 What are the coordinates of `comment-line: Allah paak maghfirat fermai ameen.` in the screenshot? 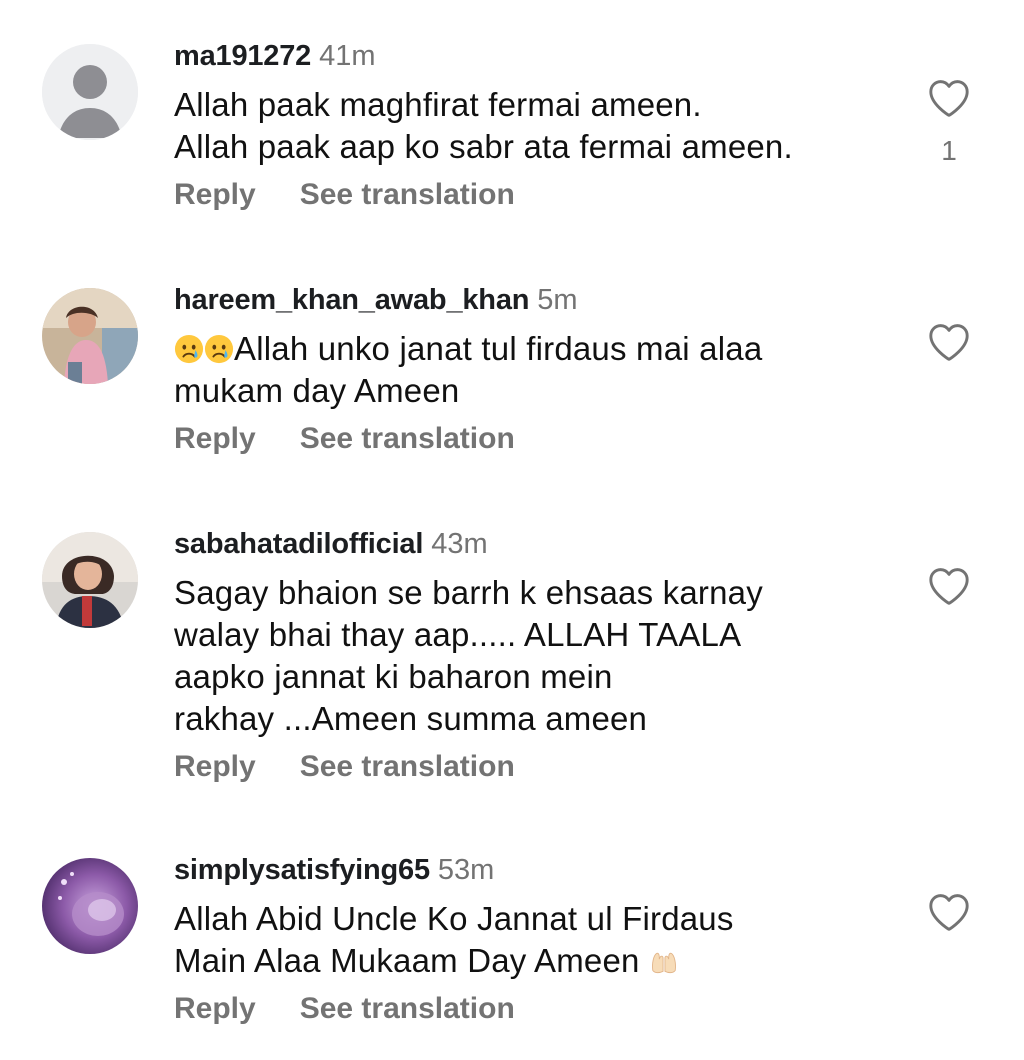 It's located at (438, 104).